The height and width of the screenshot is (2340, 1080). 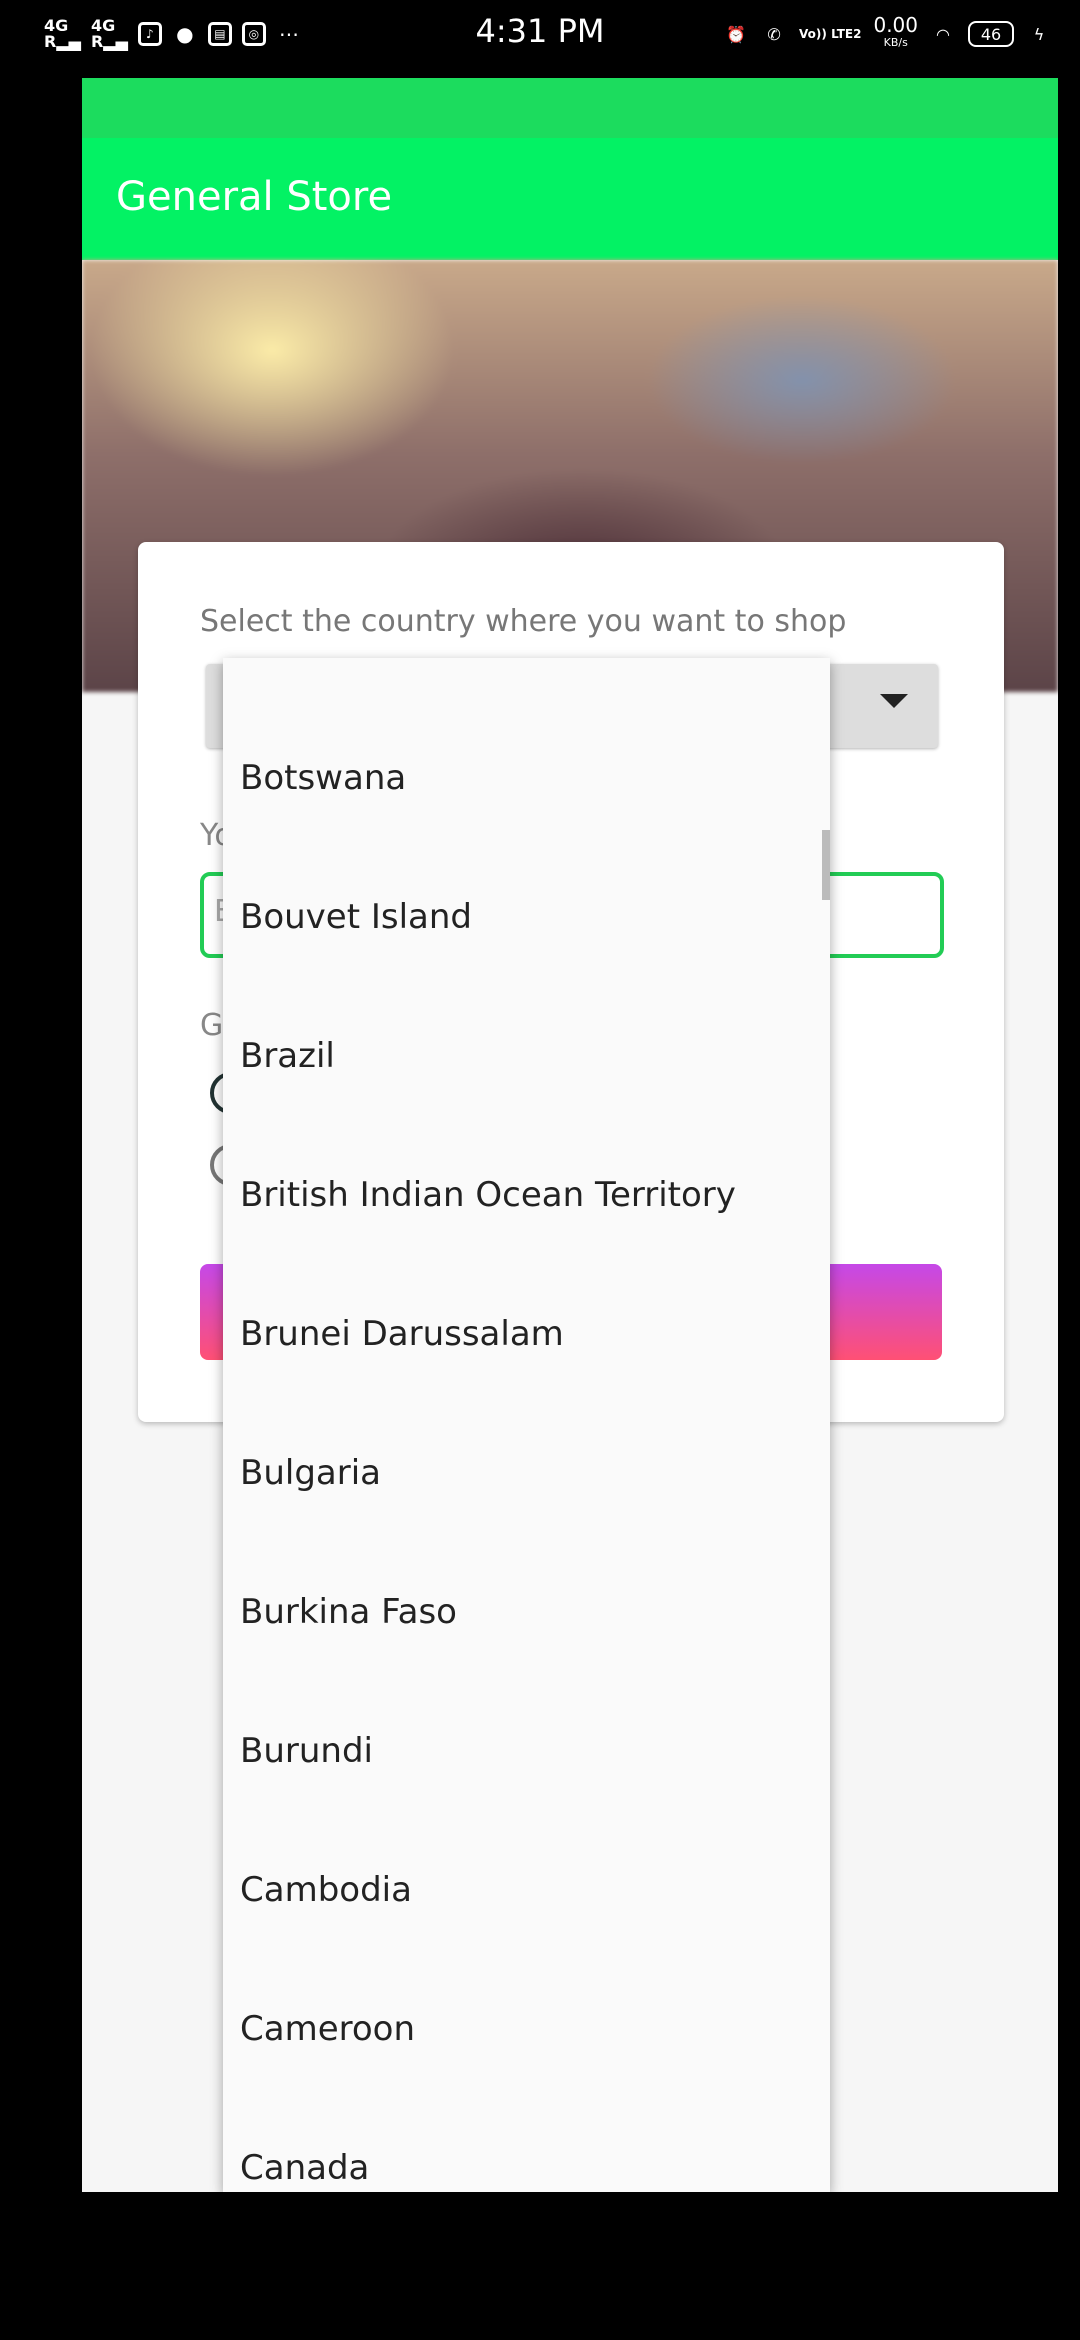 What do you see at coordinates (402, 1334) in the screenshot?
I see `dropdown-item: Brunei Darussalam` at bounding box center [402, 1334].